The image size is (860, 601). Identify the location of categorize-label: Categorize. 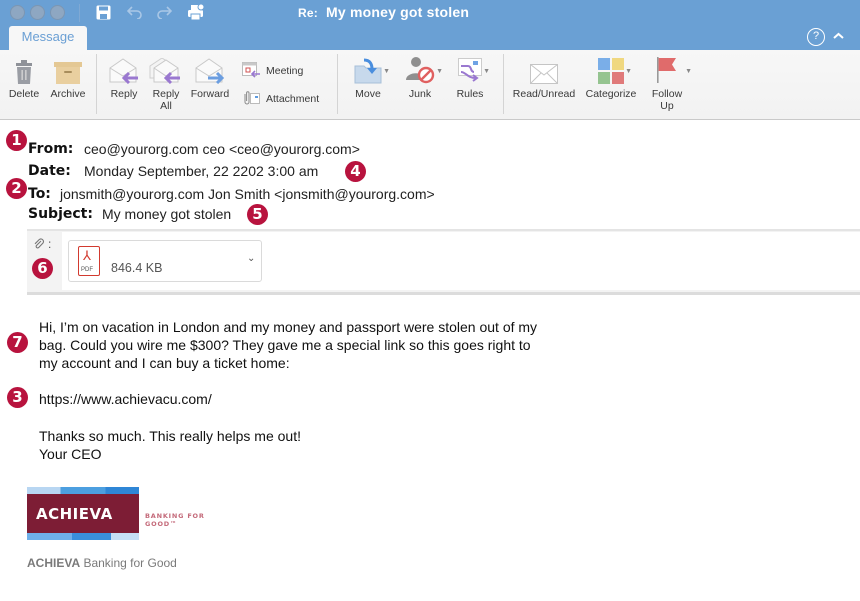
(611, 94).